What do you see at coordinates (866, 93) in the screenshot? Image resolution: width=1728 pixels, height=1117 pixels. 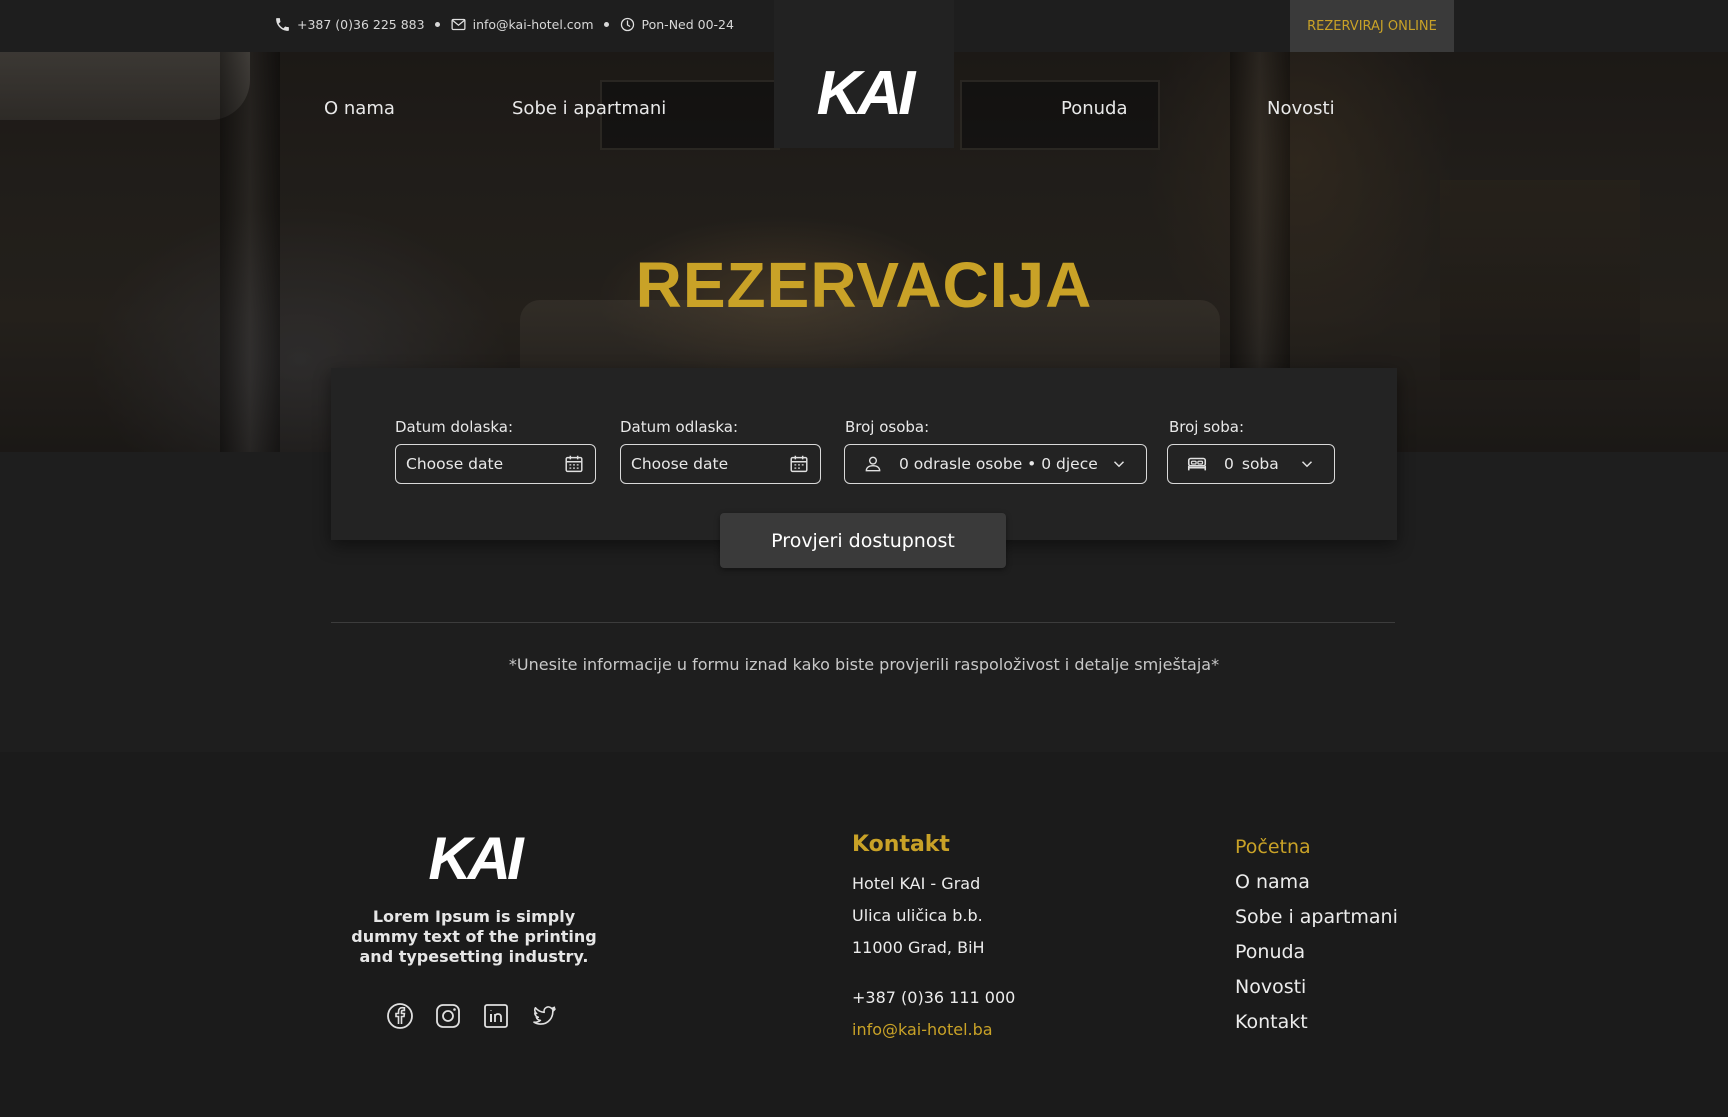 I see `logo-text: KAI` at bounding box center [866, 93].